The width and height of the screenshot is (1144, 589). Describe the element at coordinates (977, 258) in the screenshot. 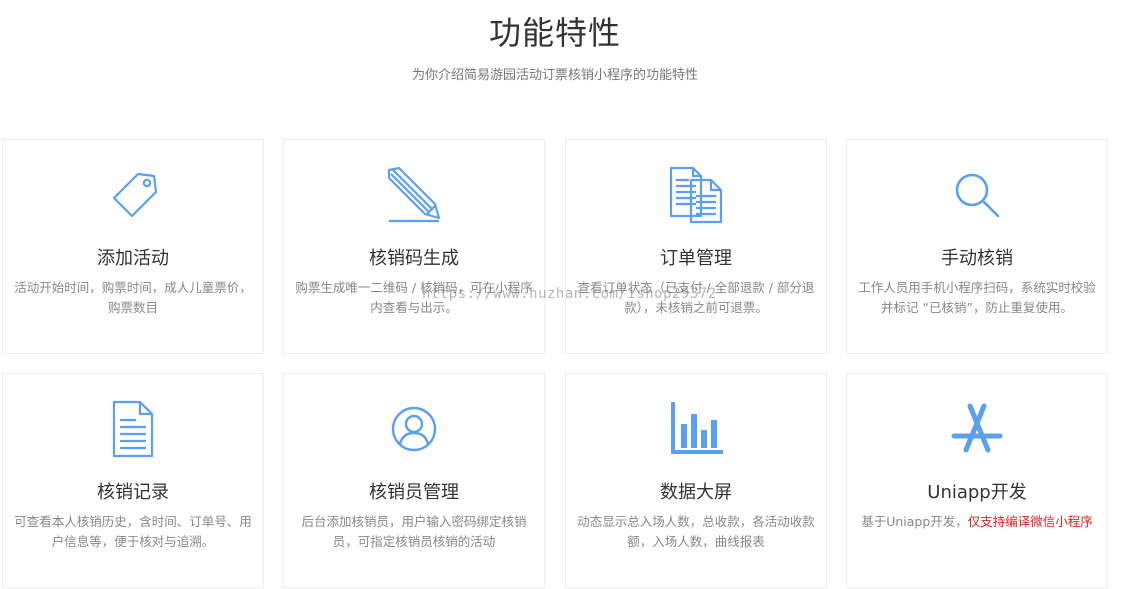

I see `feature-title: 手动核销` at that location.